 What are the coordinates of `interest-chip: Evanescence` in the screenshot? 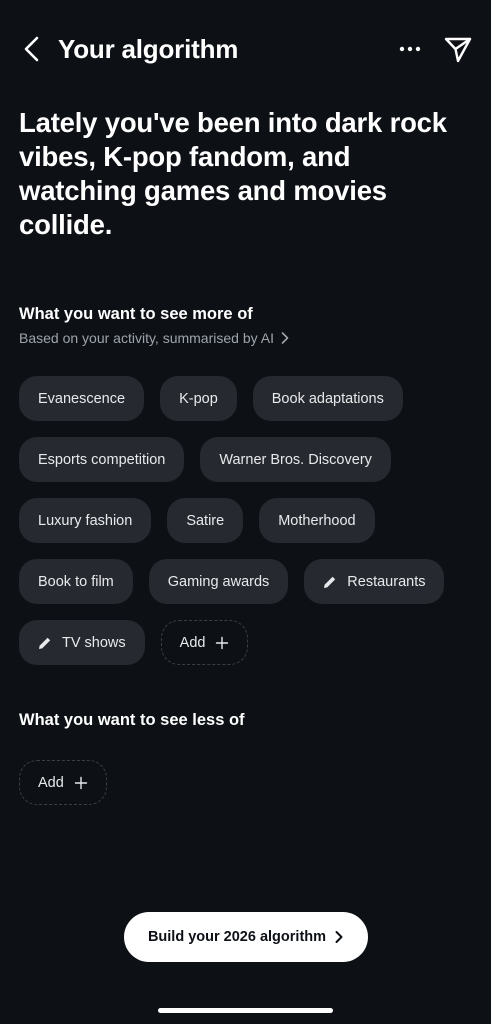 It's located at (82, 398).